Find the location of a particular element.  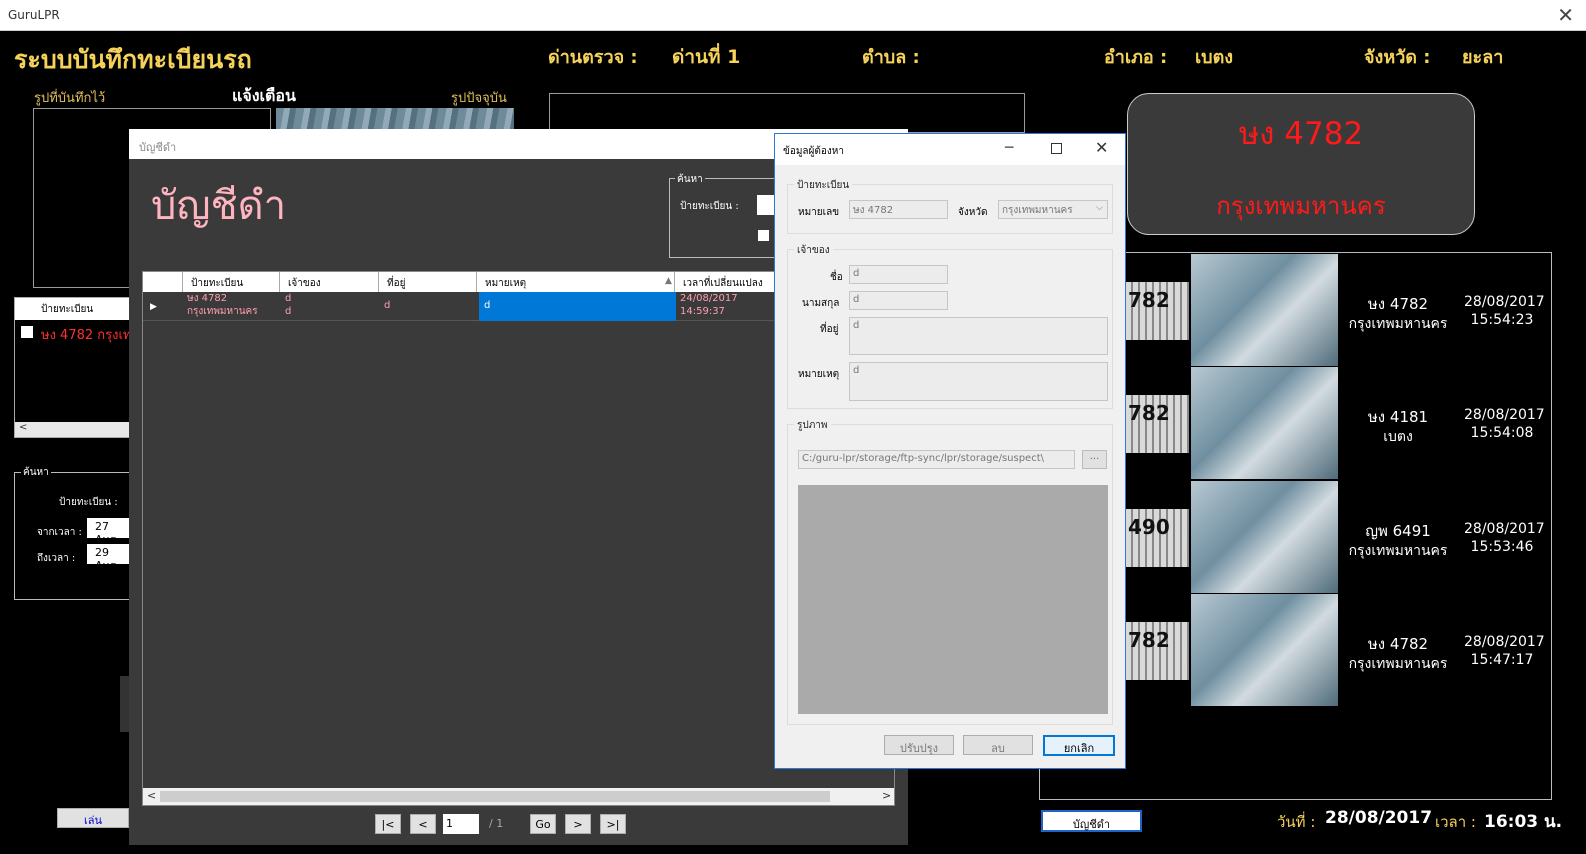

pager-next-button: > is located at coordinates (578, 824).